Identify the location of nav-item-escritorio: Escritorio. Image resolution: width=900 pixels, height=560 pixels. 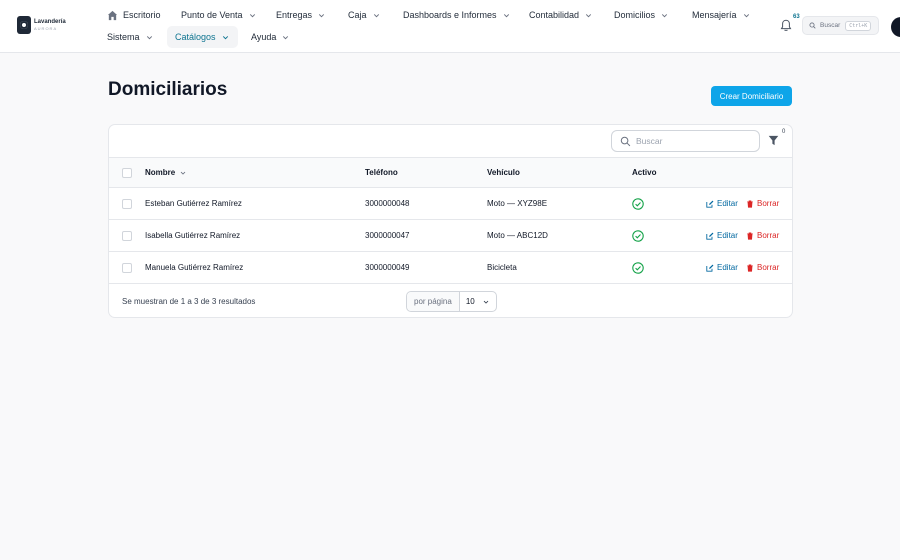
(134, 15).